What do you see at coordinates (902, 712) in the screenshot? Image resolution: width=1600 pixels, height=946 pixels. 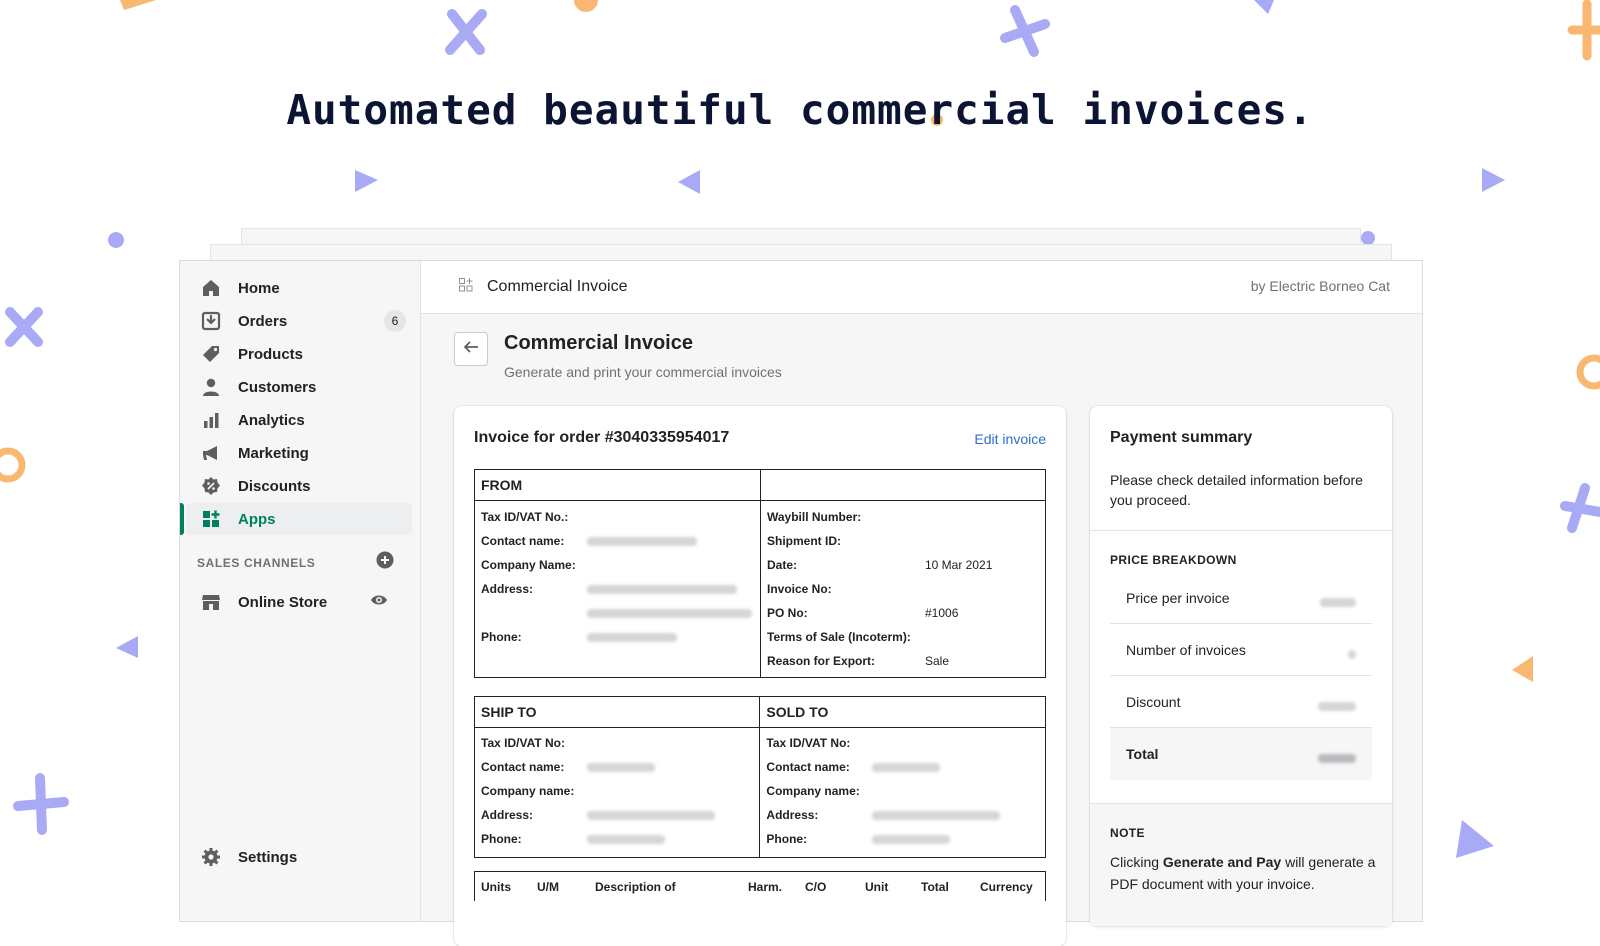 I see `sold-to-header: SOLD TO` at bounding box center [902, 712].